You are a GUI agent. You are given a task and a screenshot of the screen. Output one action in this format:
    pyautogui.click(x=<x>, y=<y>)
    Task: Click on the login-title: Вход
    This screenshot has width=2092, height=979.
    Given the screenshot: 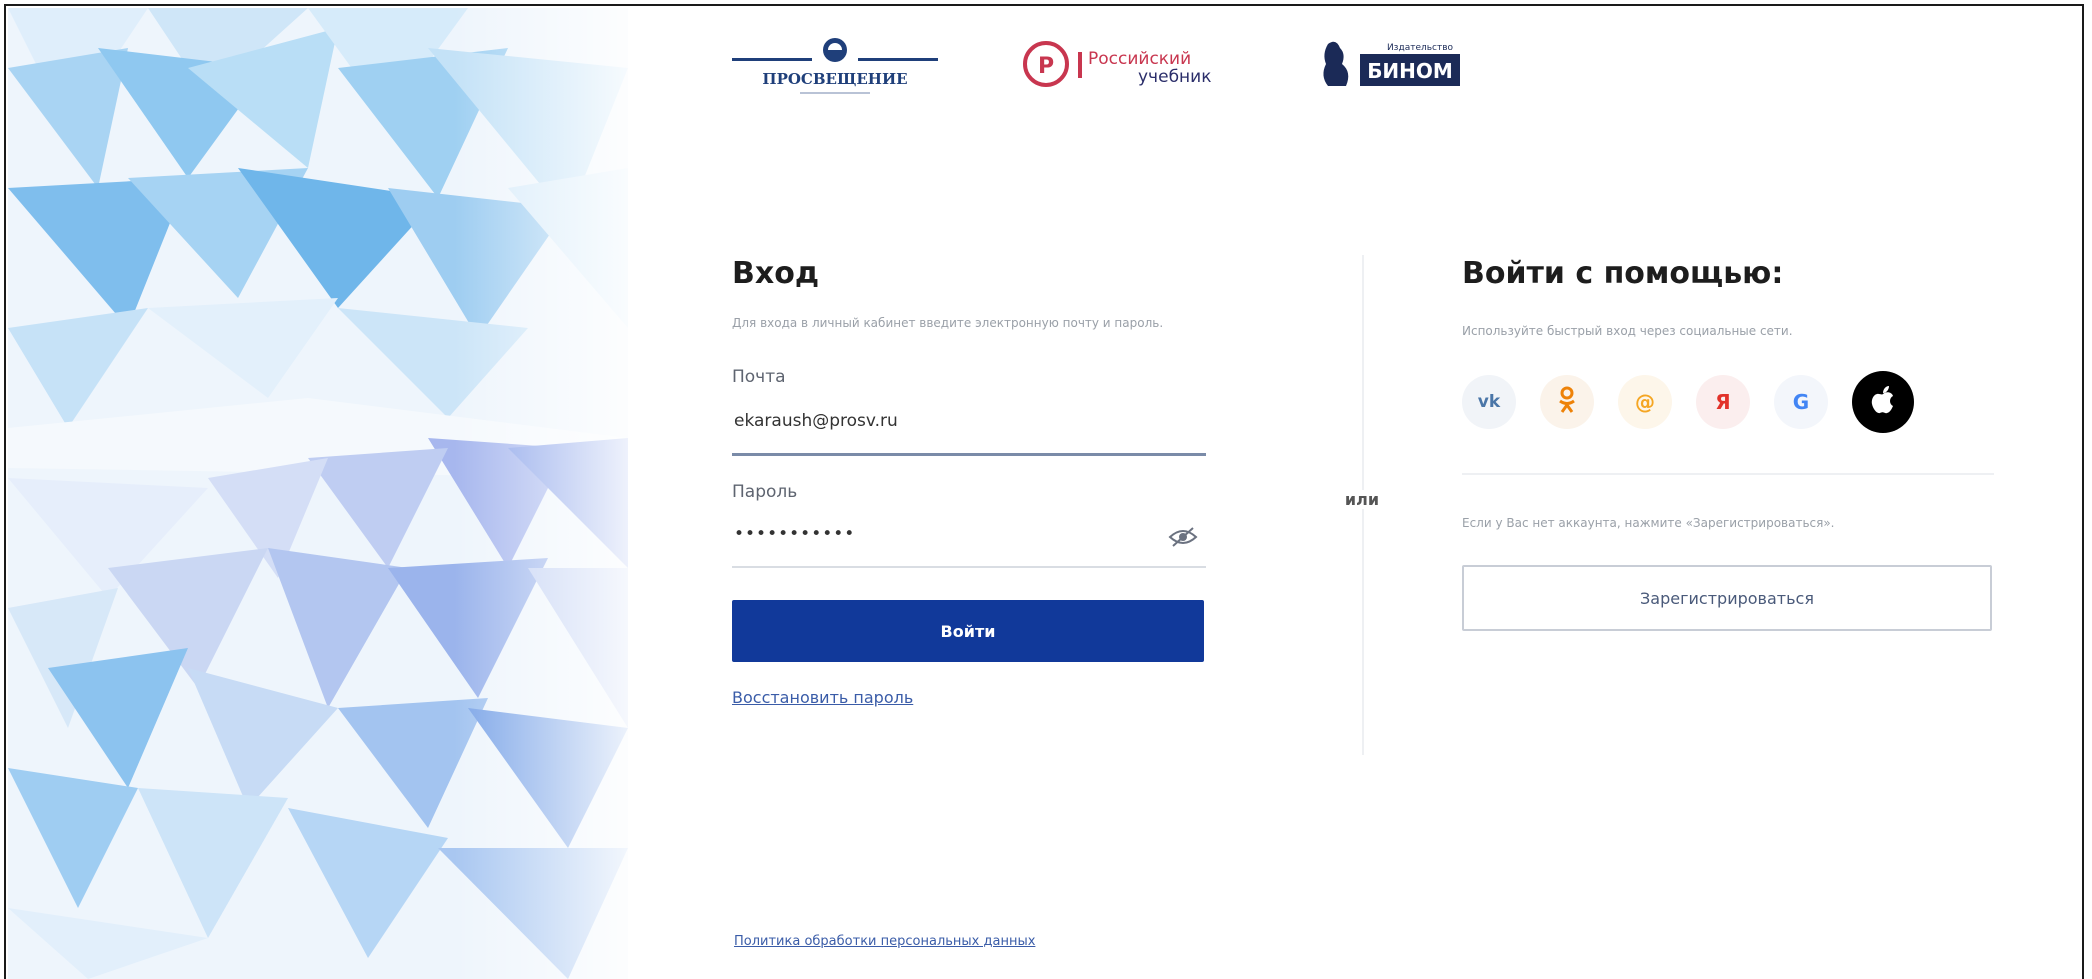 What is the action you would take?
    pyautogui.click(x=776, y=273)
    